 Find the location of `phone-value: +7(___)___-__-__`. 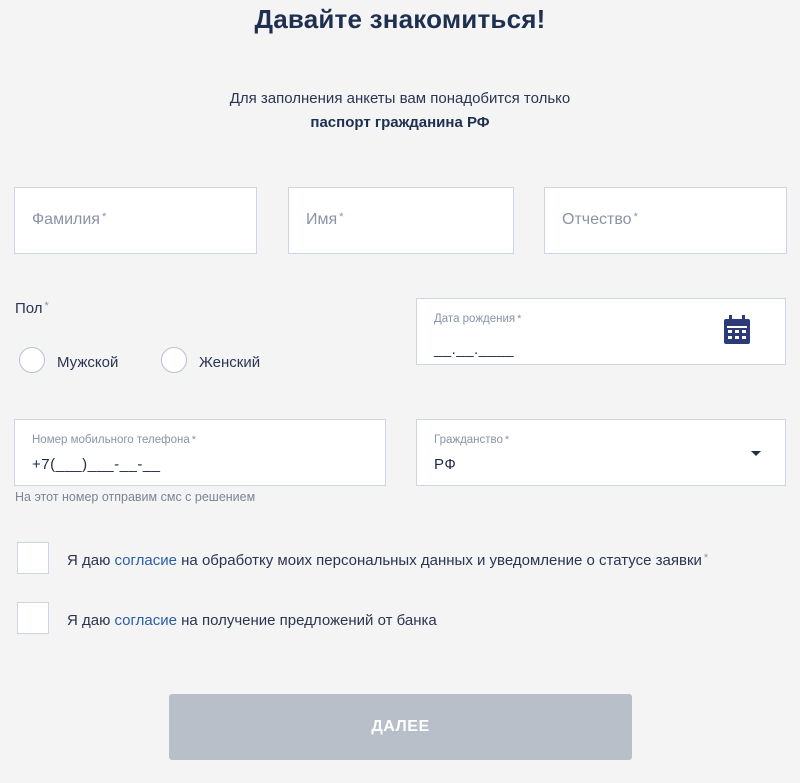

phone-value: +7(___)___-__-__ is located at coordinates (96, 464).